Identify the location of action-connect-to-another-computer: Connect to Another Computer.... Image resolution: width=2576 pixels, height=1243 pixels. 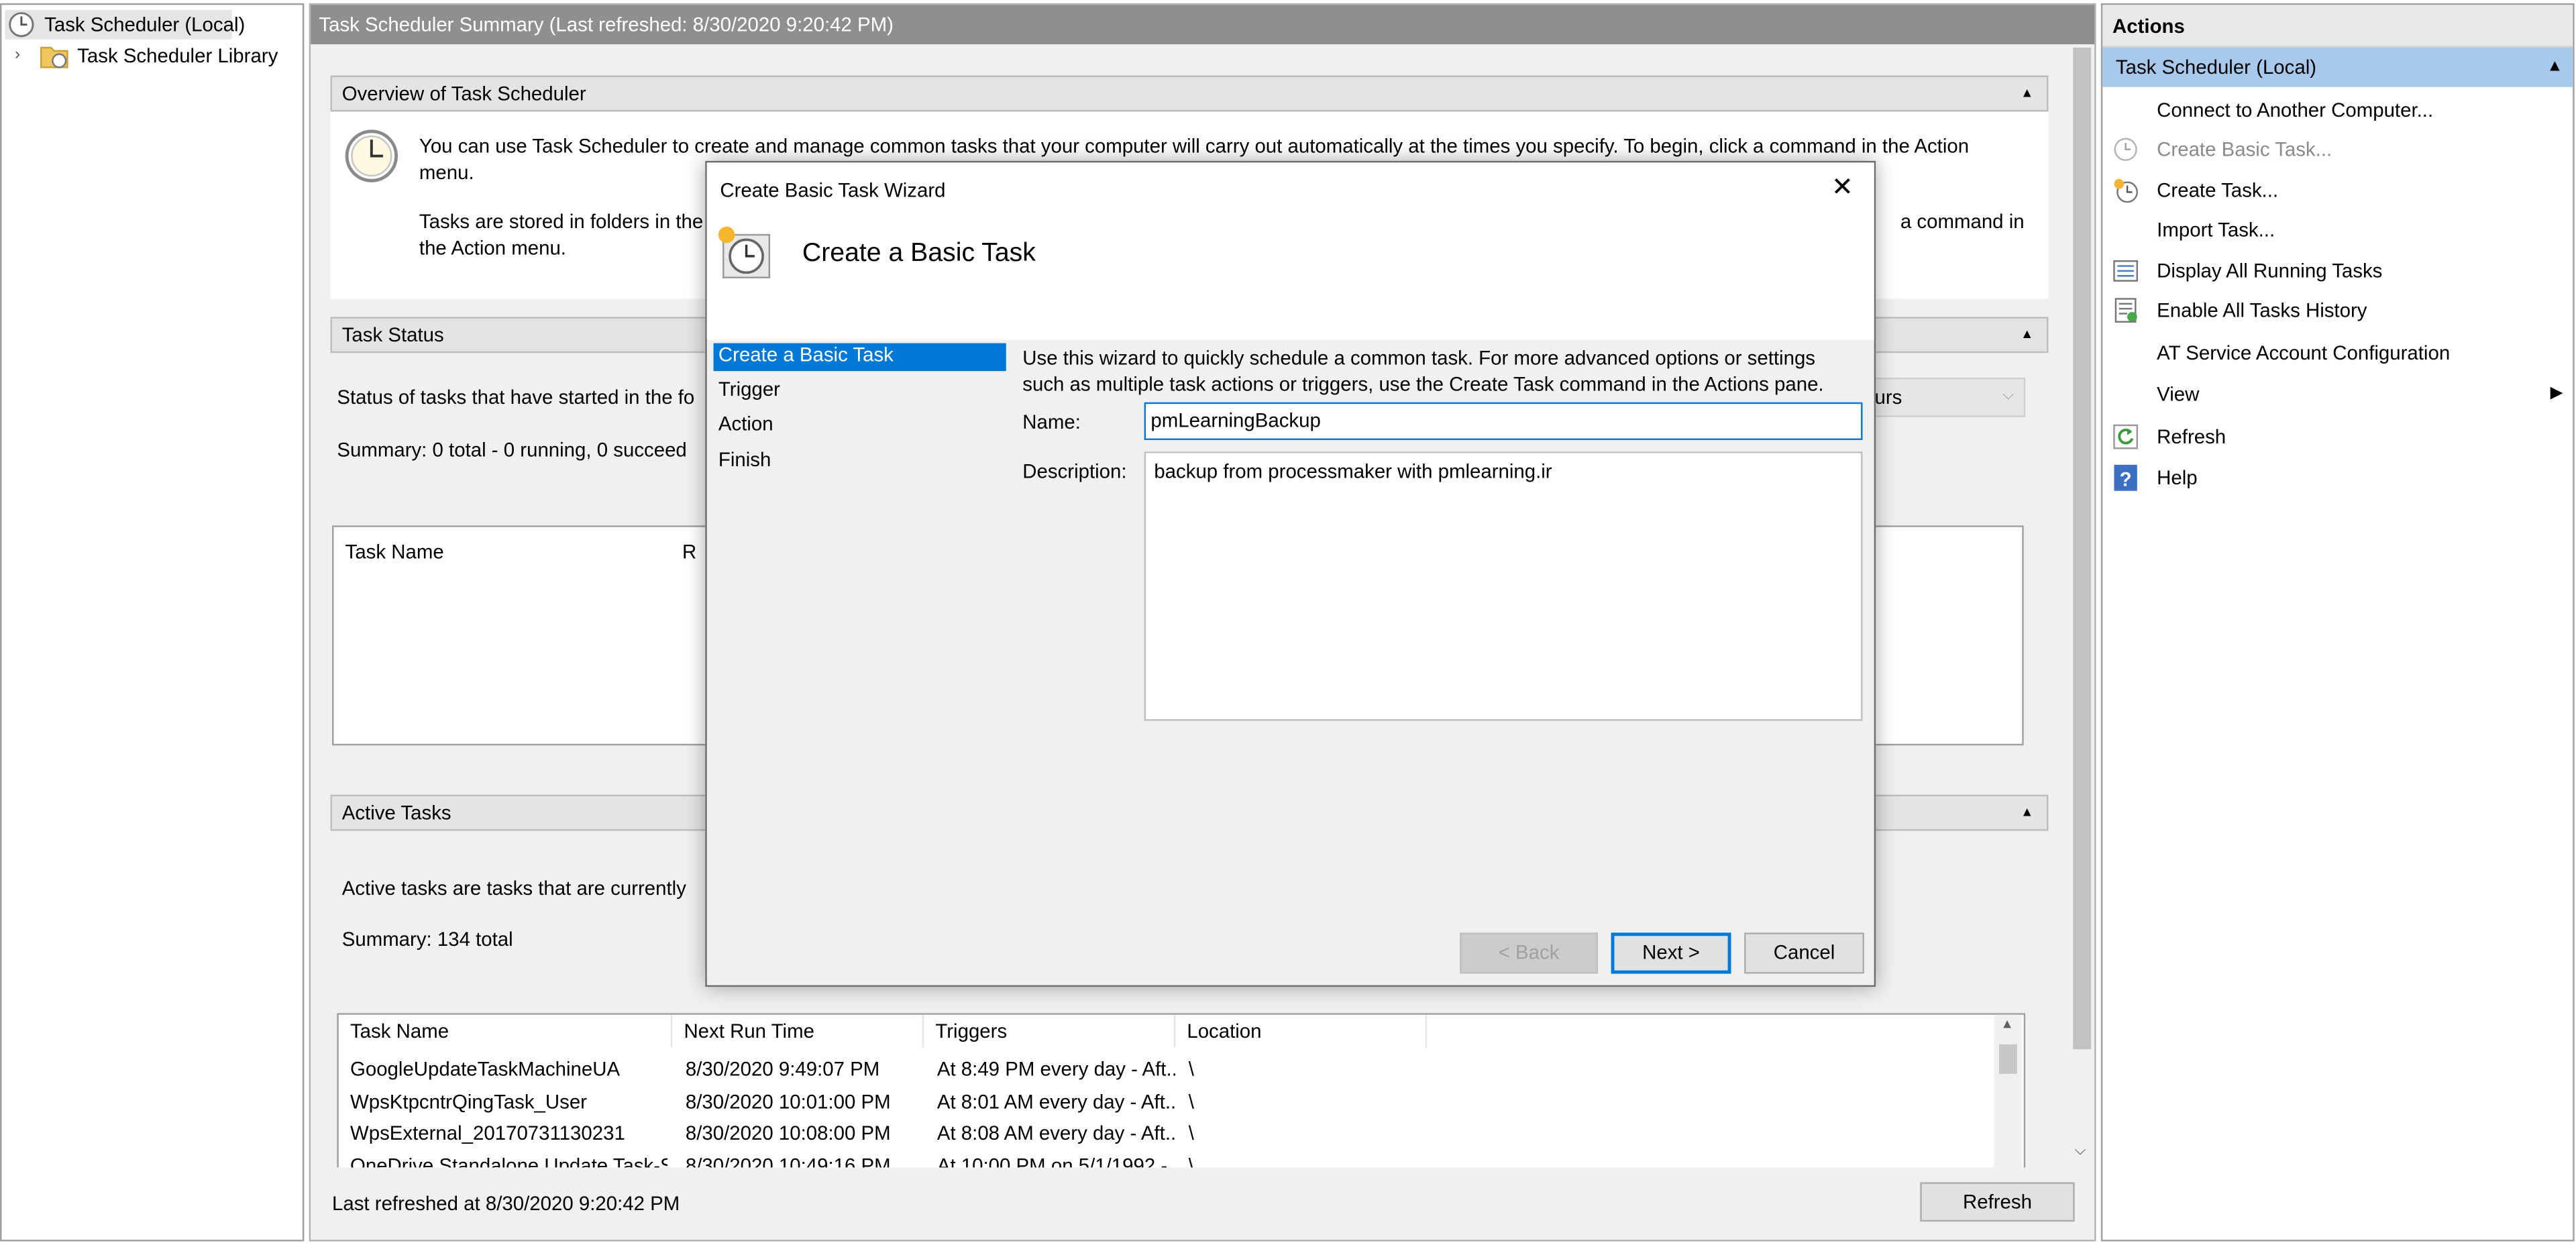
(2337, 110).